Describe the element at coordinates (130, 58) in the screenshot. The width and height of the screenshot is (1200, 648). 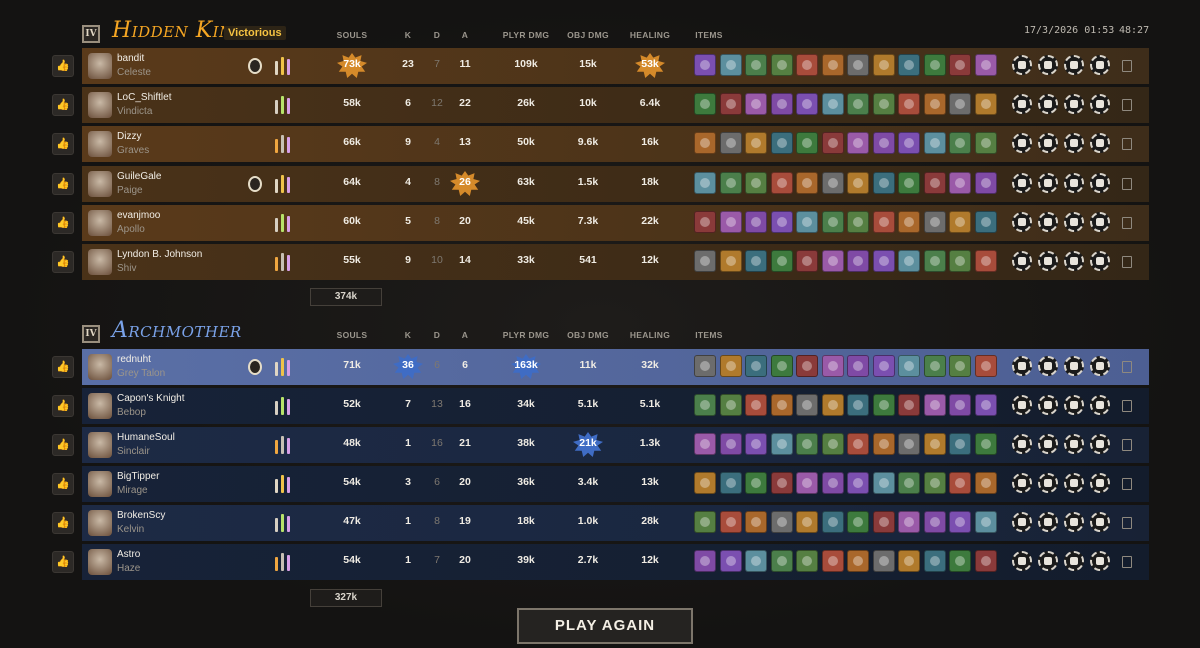
I see `player-name: bandit` at that location.